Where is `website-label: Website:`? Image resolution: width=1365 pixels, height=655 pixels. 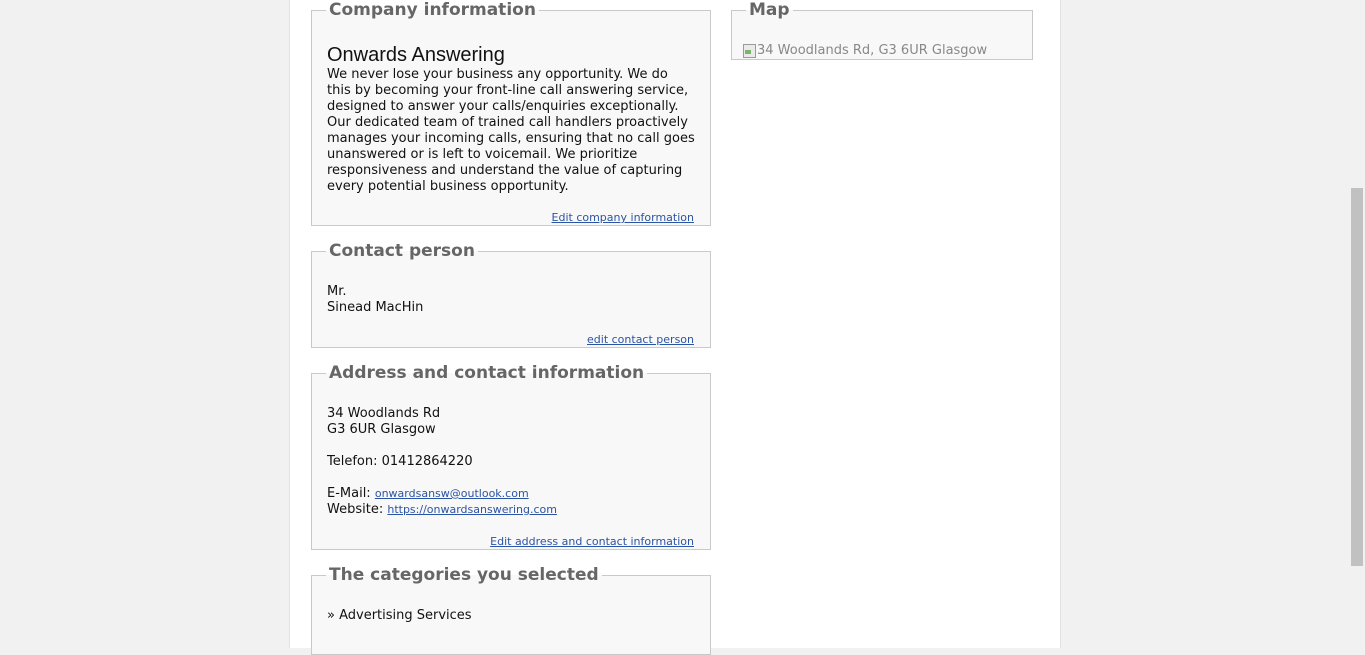 website-label: Website: is located at coordinates (355, 509).